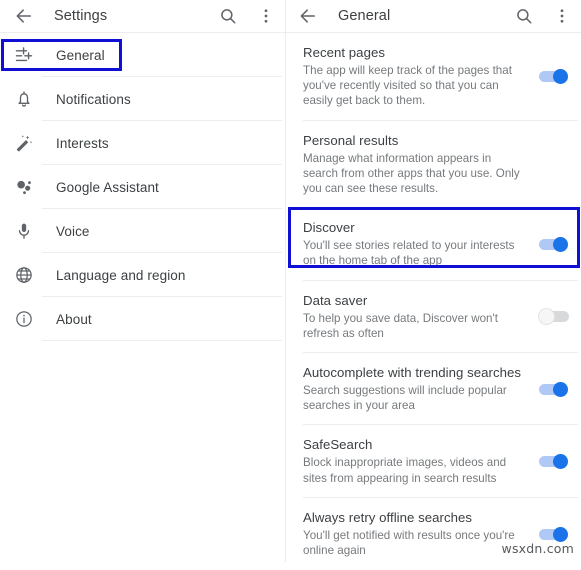 The image size is (581, 570). What do you see at coordinates (142, 16) in the screenshot?
I see `sidebar-app-bar: Settings` at bounding box center [142, 16].